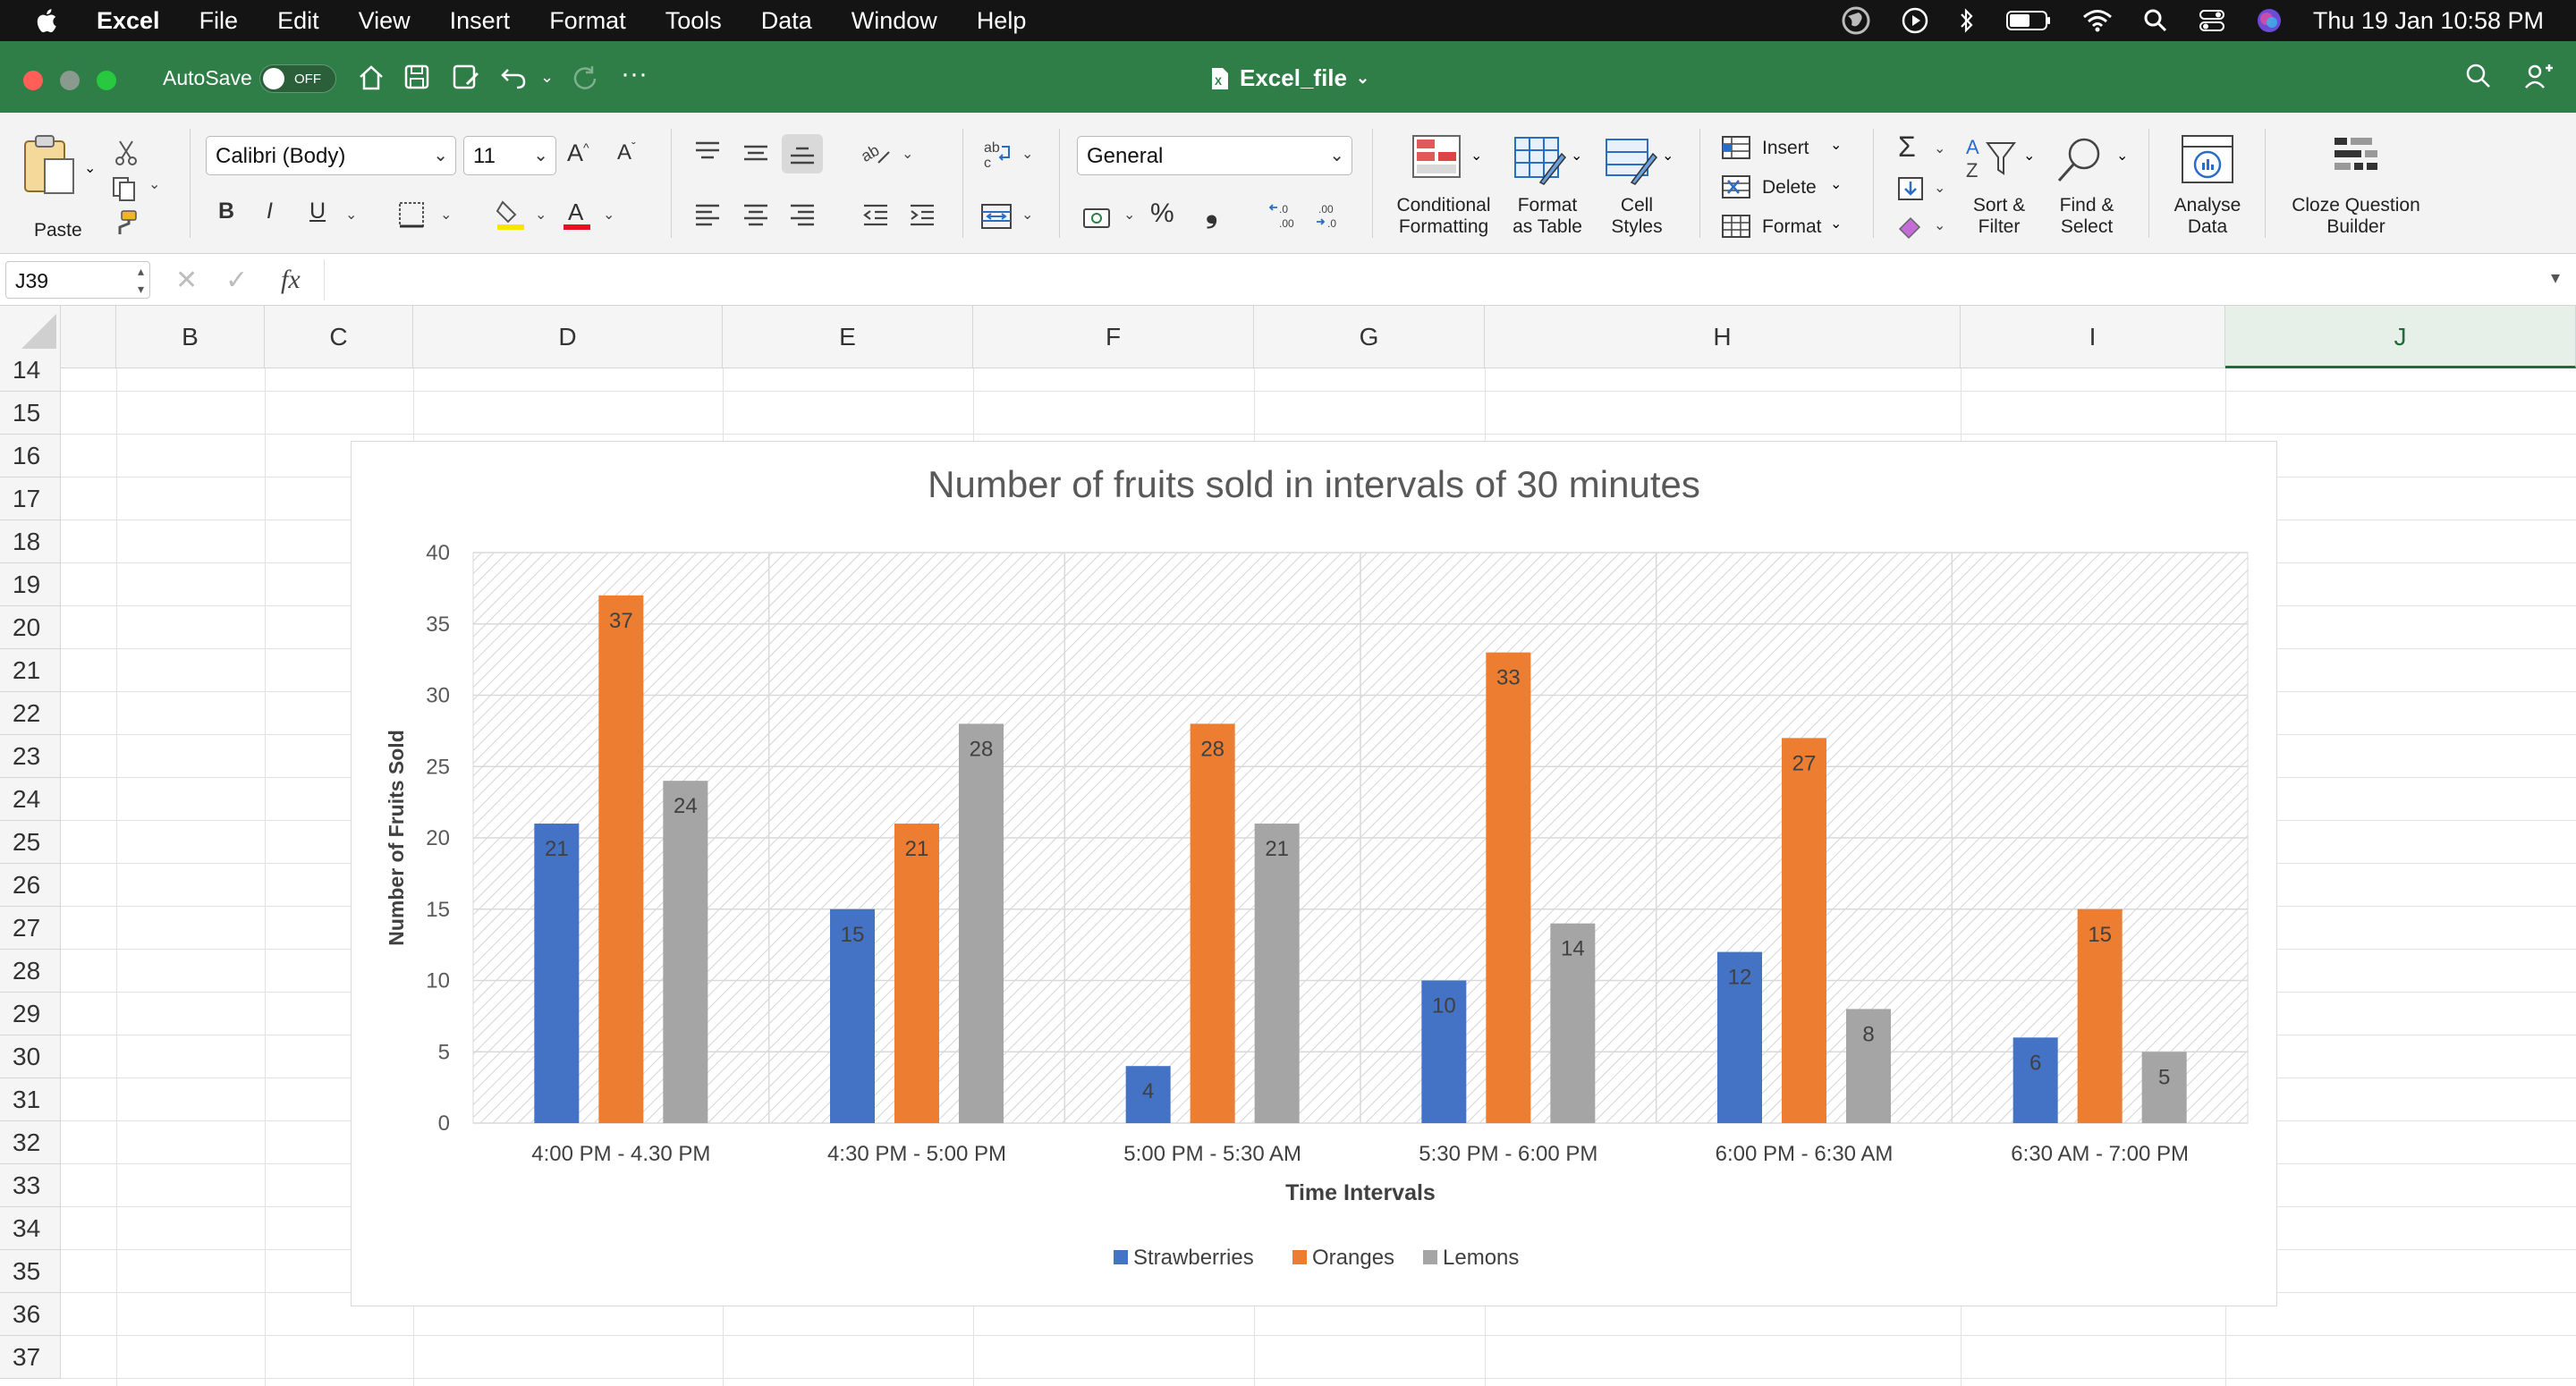 The height and width of the screenshot is (1386, 2576). Describe the element at coordinates (907, 154) in the screenshot. I see `orientation-dropdown-icon: ⌄` at that location.